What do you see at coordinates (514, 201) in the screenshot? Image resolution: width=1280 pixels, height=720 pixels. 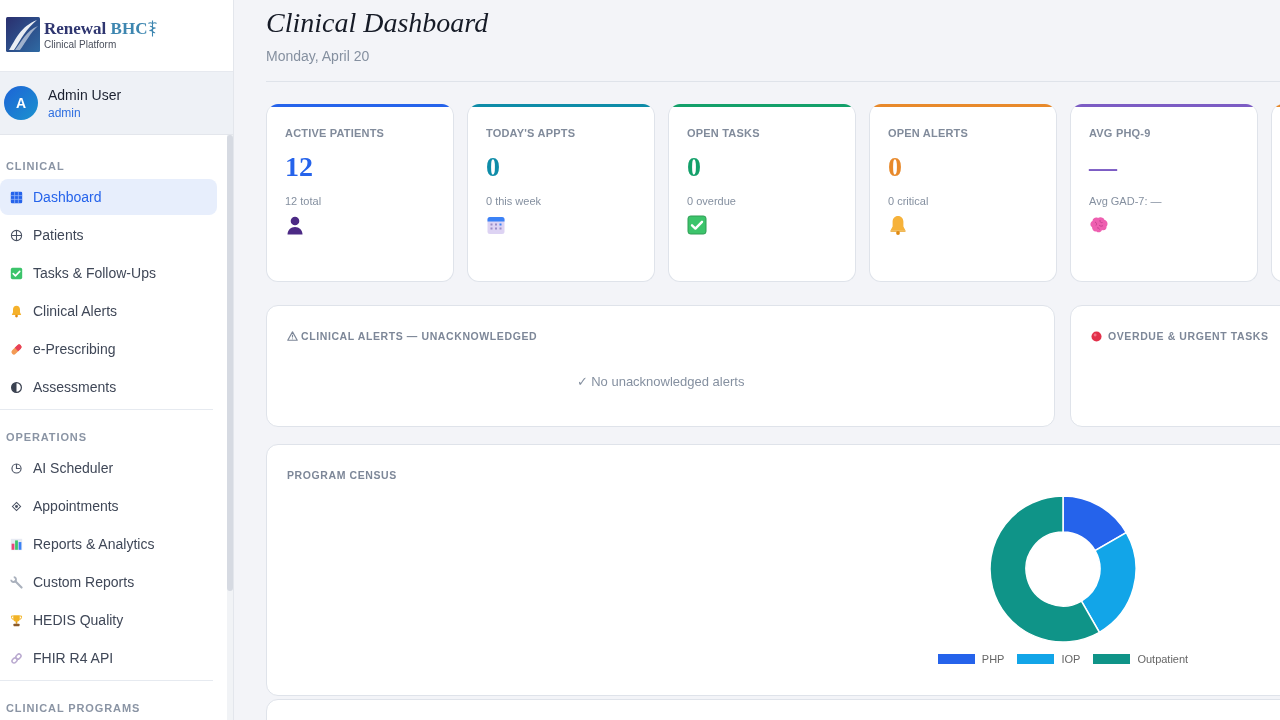 I see `stat-subtext: 0 this week` at bounding box center [514, 201].